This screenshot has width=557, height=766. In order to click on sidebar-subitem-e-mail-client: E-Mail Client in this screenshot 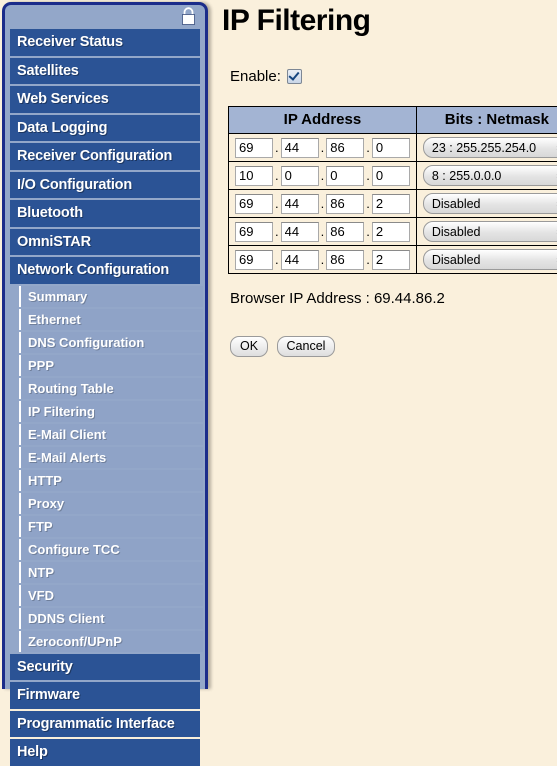, I will do `click(111, 434)`.